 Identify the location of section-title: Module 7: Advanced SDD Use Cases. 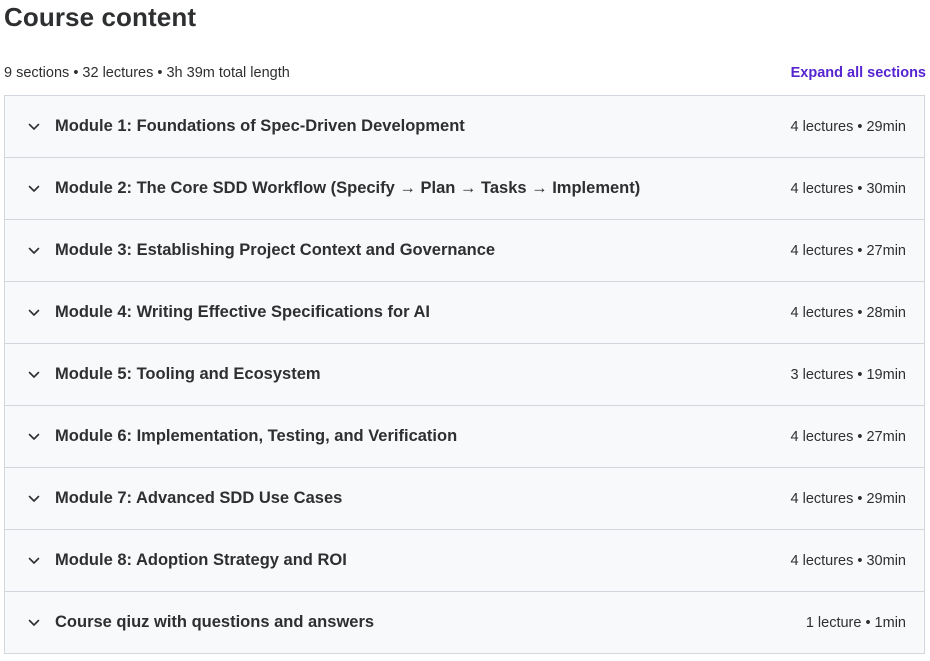
(199, 498).